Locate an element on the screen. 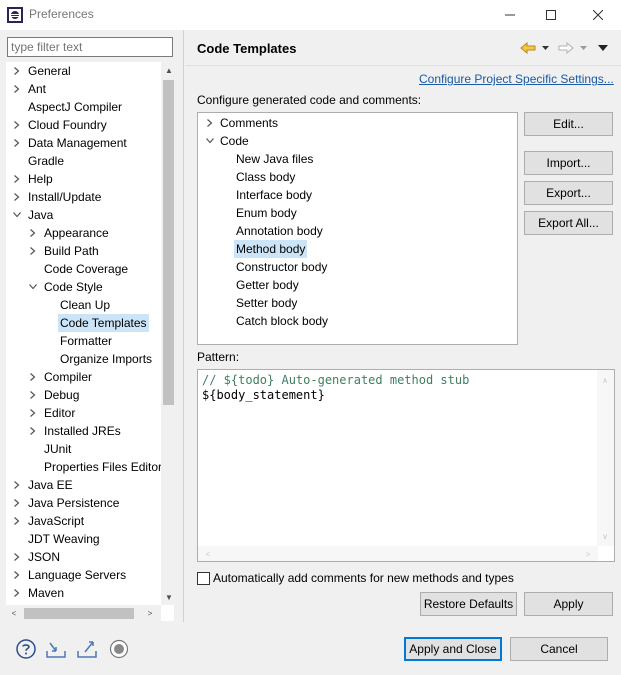 The height and width of the screenshot is (675, 621). scroll-down-arrow-icon: ▼ is located at coordinates (167, 597).